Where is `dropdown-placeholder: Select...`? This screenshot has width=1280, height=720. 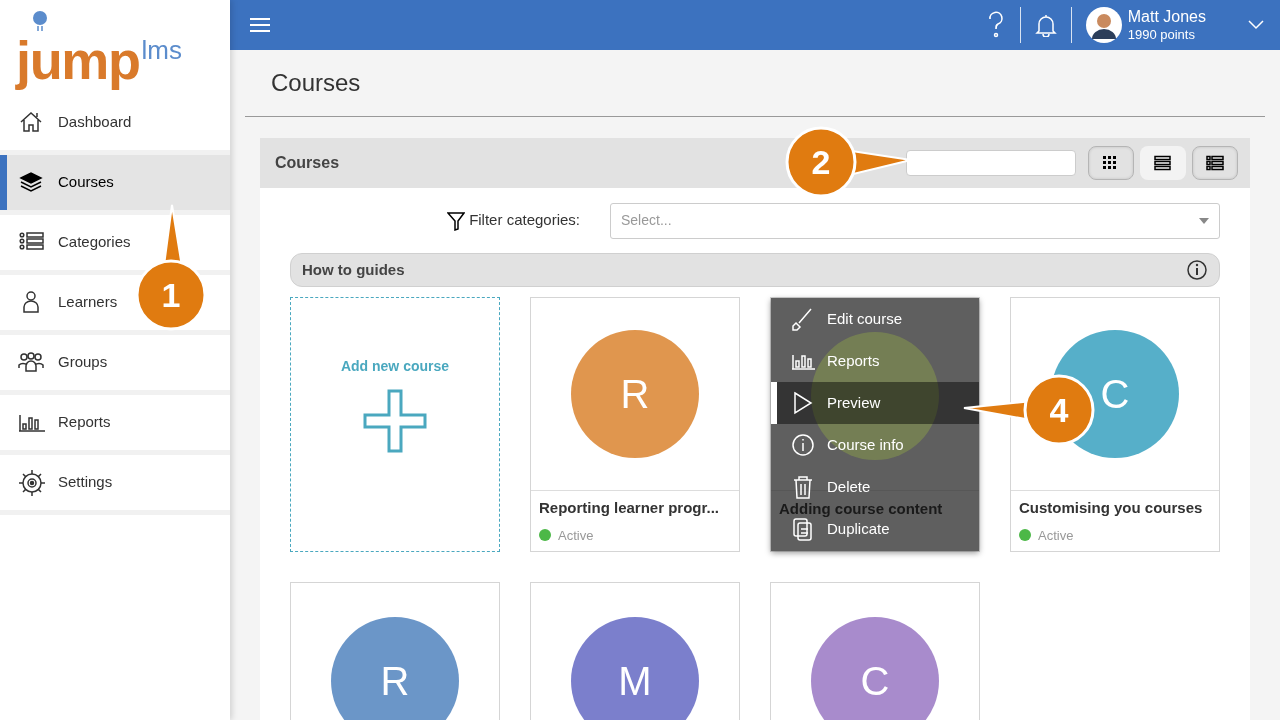
dropdown-placeholder: Select... is located at coordinates (647, 220).